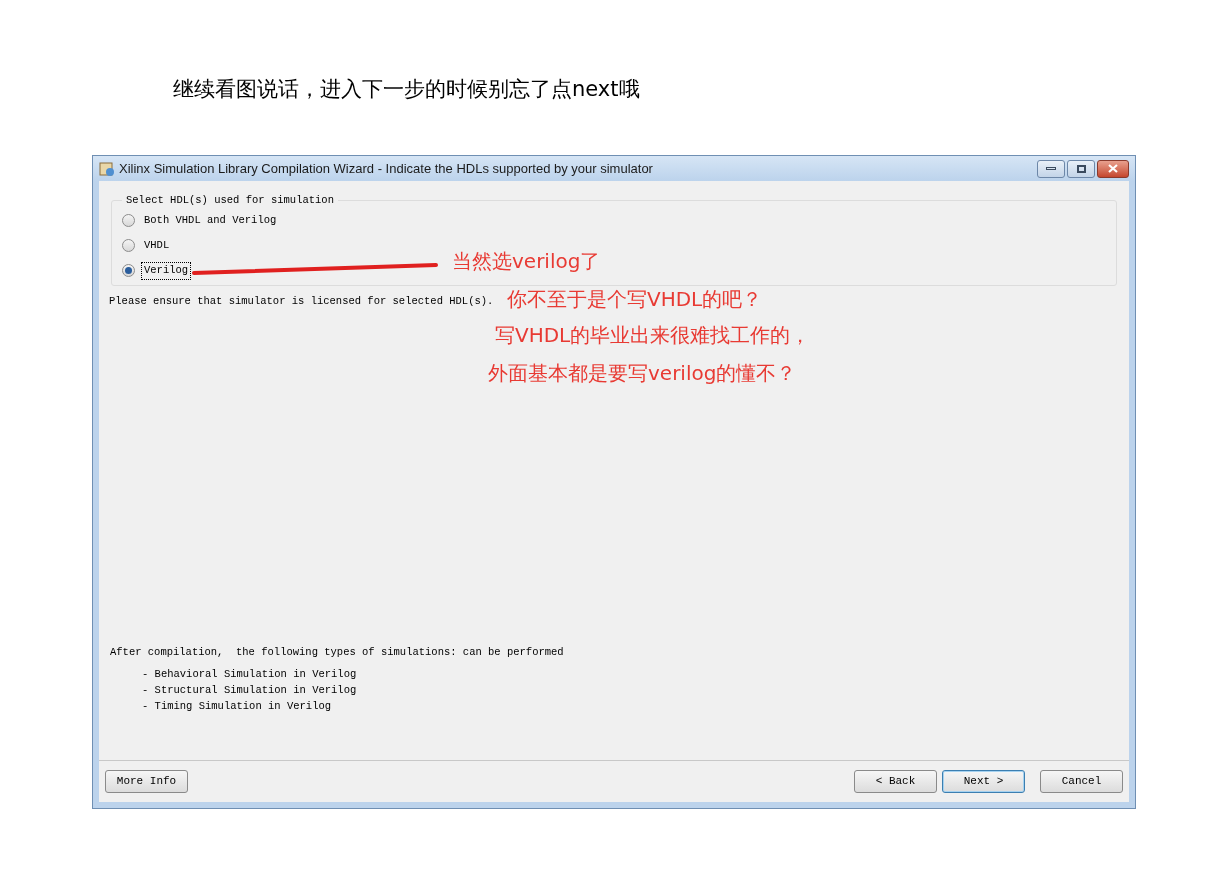 This screenshot has height=869, width=1228. I want to click on annotation-text: 外面基本都是要写verilog的懂不？, so click(642, 373).